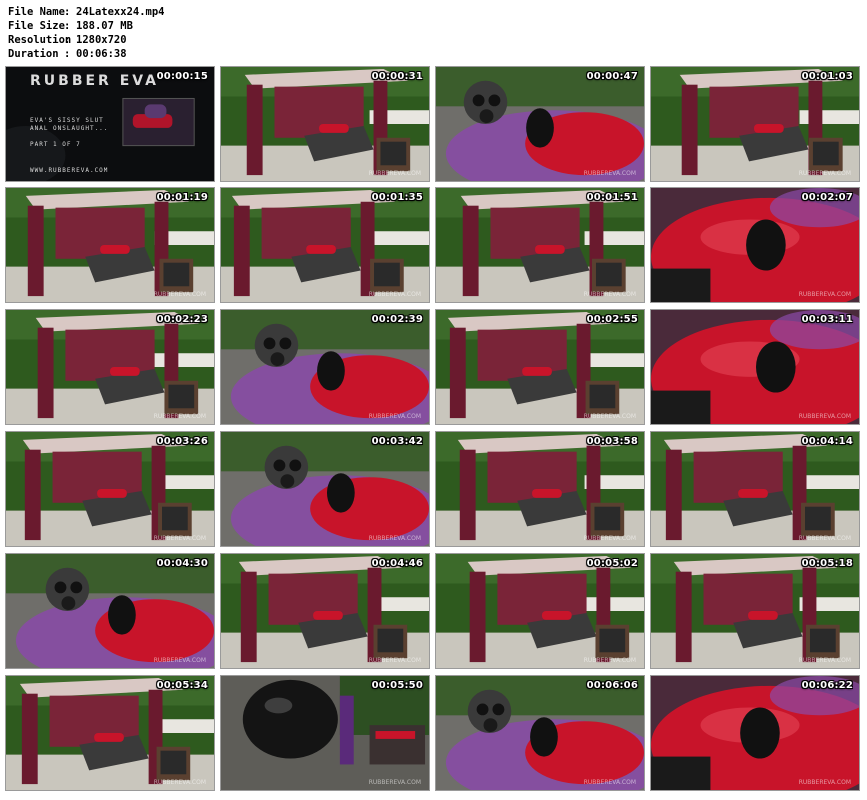  Describe the element at coordinates (182, 685) in the screenshot. I see `thumbnail-timestamp: 00:05:34` at that location.